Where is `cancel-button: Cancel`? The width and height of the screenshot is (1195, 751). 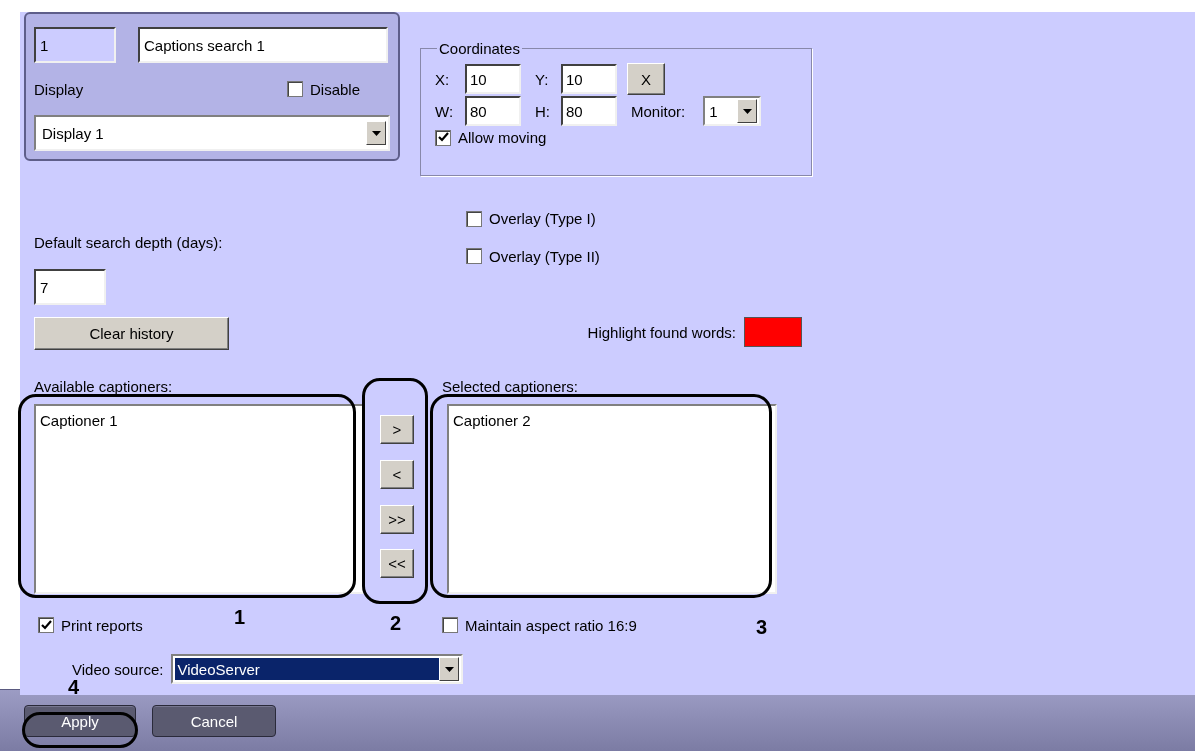 cancel-button: Cancel is located at coordinates (214, 721).